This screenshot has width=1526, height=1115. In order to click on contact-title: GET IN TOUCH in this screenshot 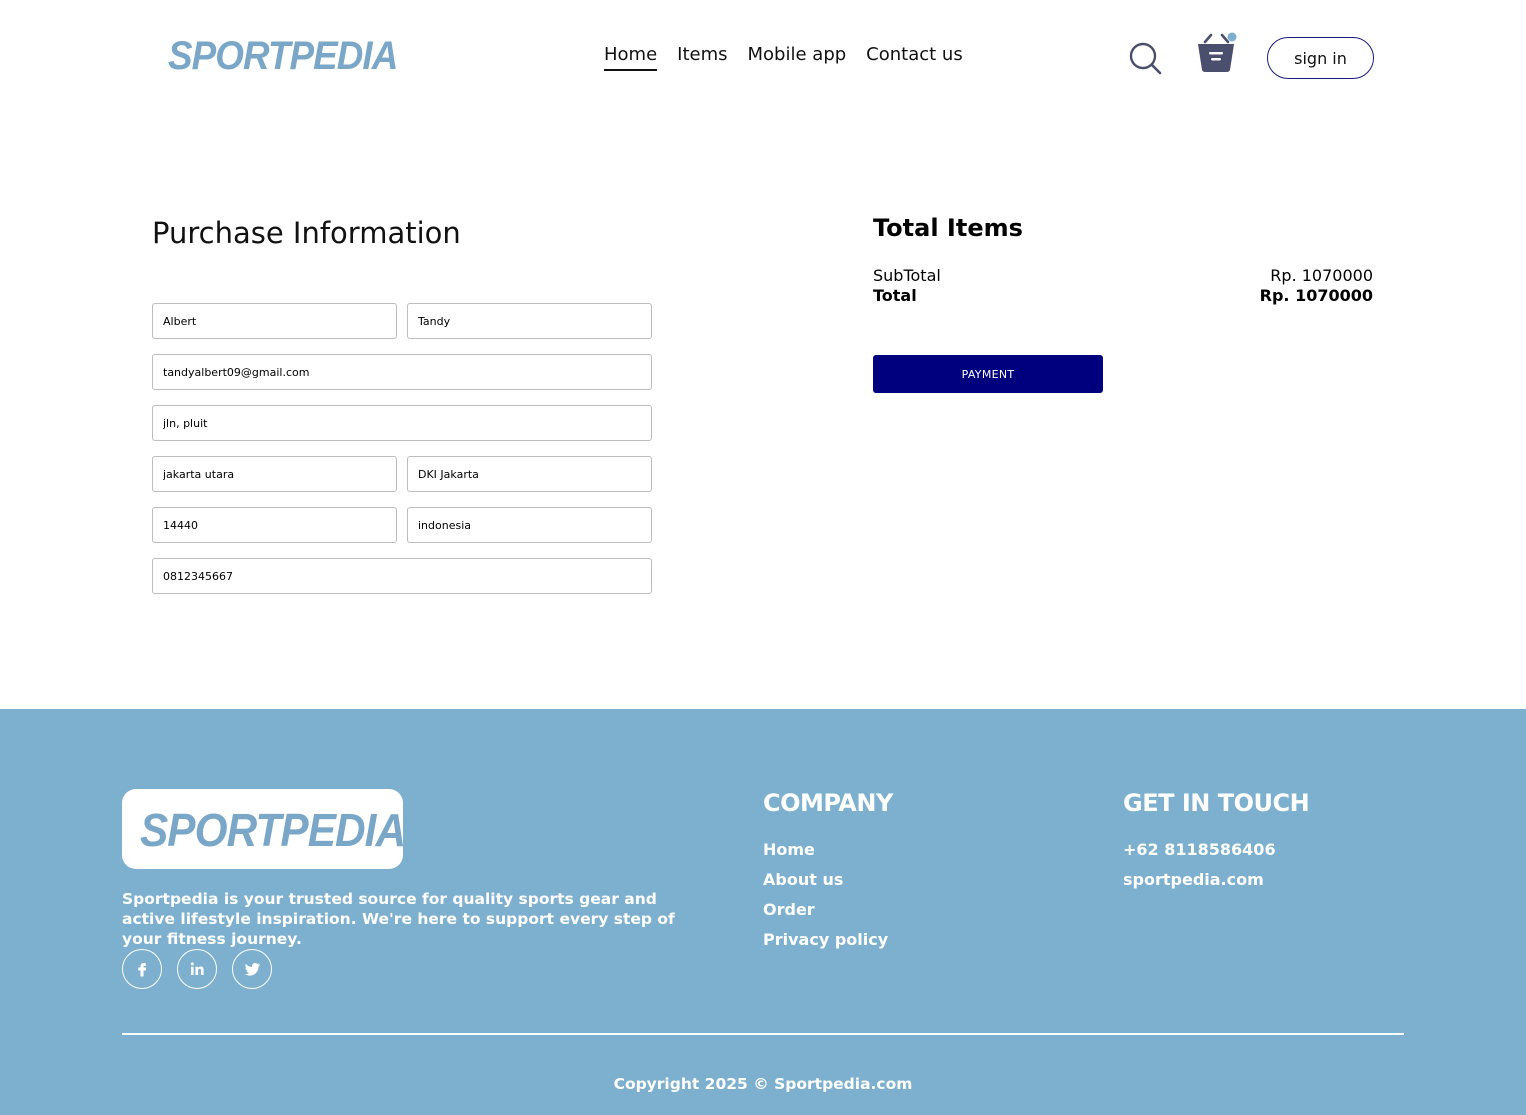, I will do `click(1216, 803)`.